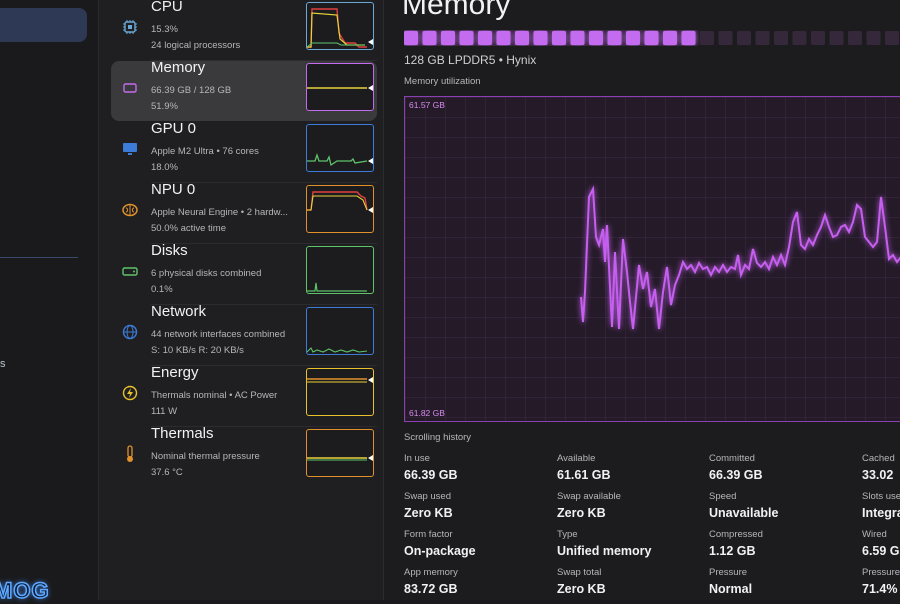  Describe the element at coordinates (164, 411) in the screenshot. I see `item-detail: 111 W` at that location.